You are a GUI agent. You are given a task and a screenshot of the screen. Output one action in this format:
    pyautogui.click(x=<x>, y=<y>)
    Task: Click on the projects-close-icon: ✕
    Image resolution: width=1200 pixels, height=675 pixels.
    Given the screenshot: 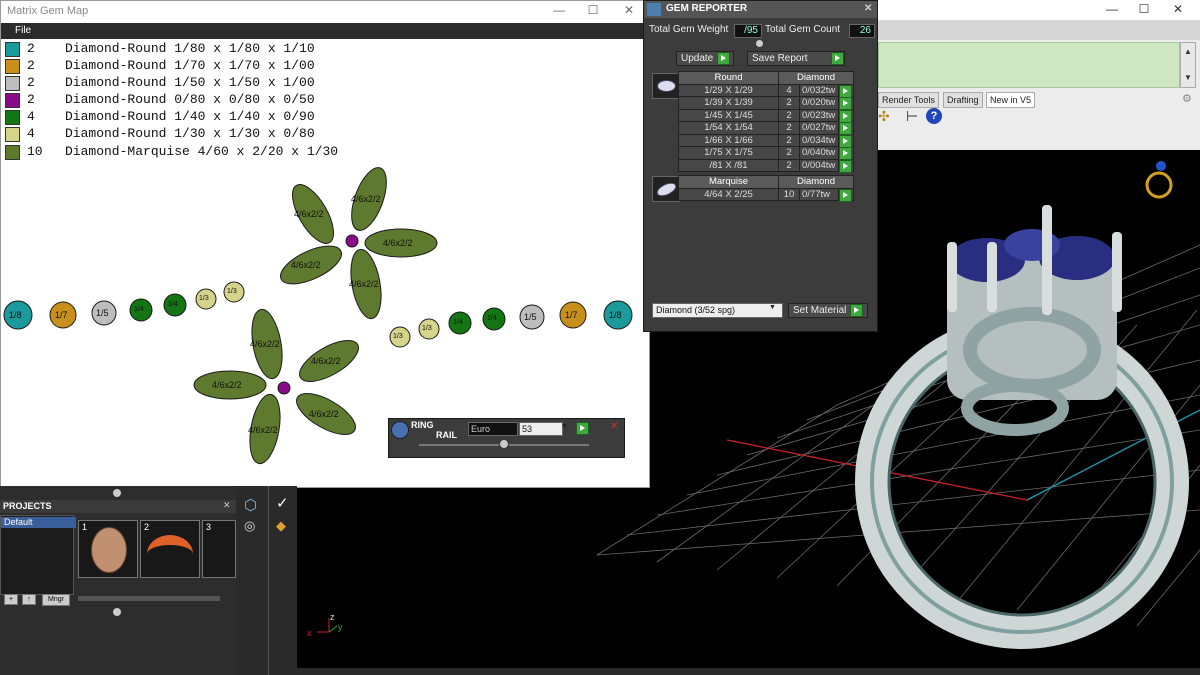 What is the action you would take?
    pyautogui.click(x=227, y=505)
    